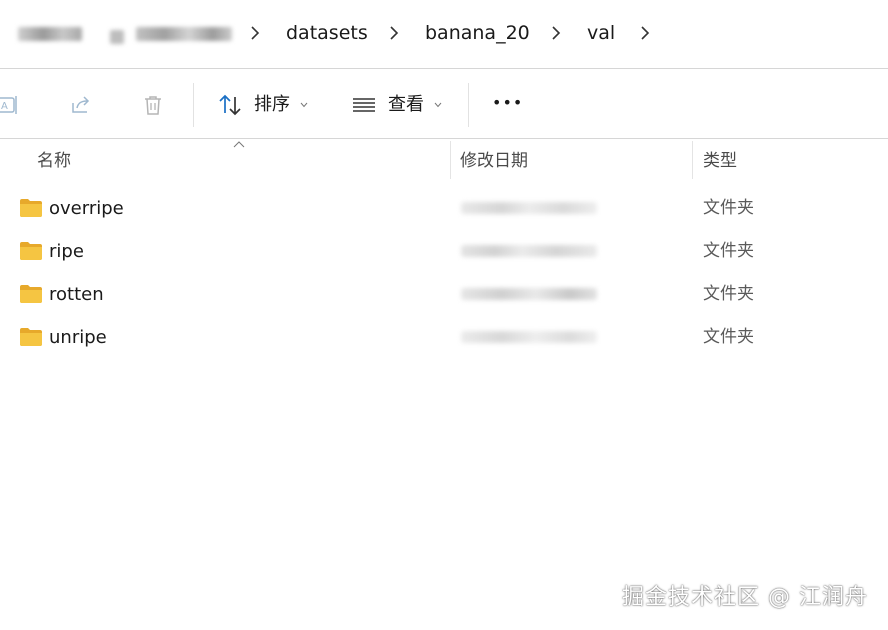  Describe the element at coordinates (86, 208) in the screenshot. I see `file-name: overripe` at that location.